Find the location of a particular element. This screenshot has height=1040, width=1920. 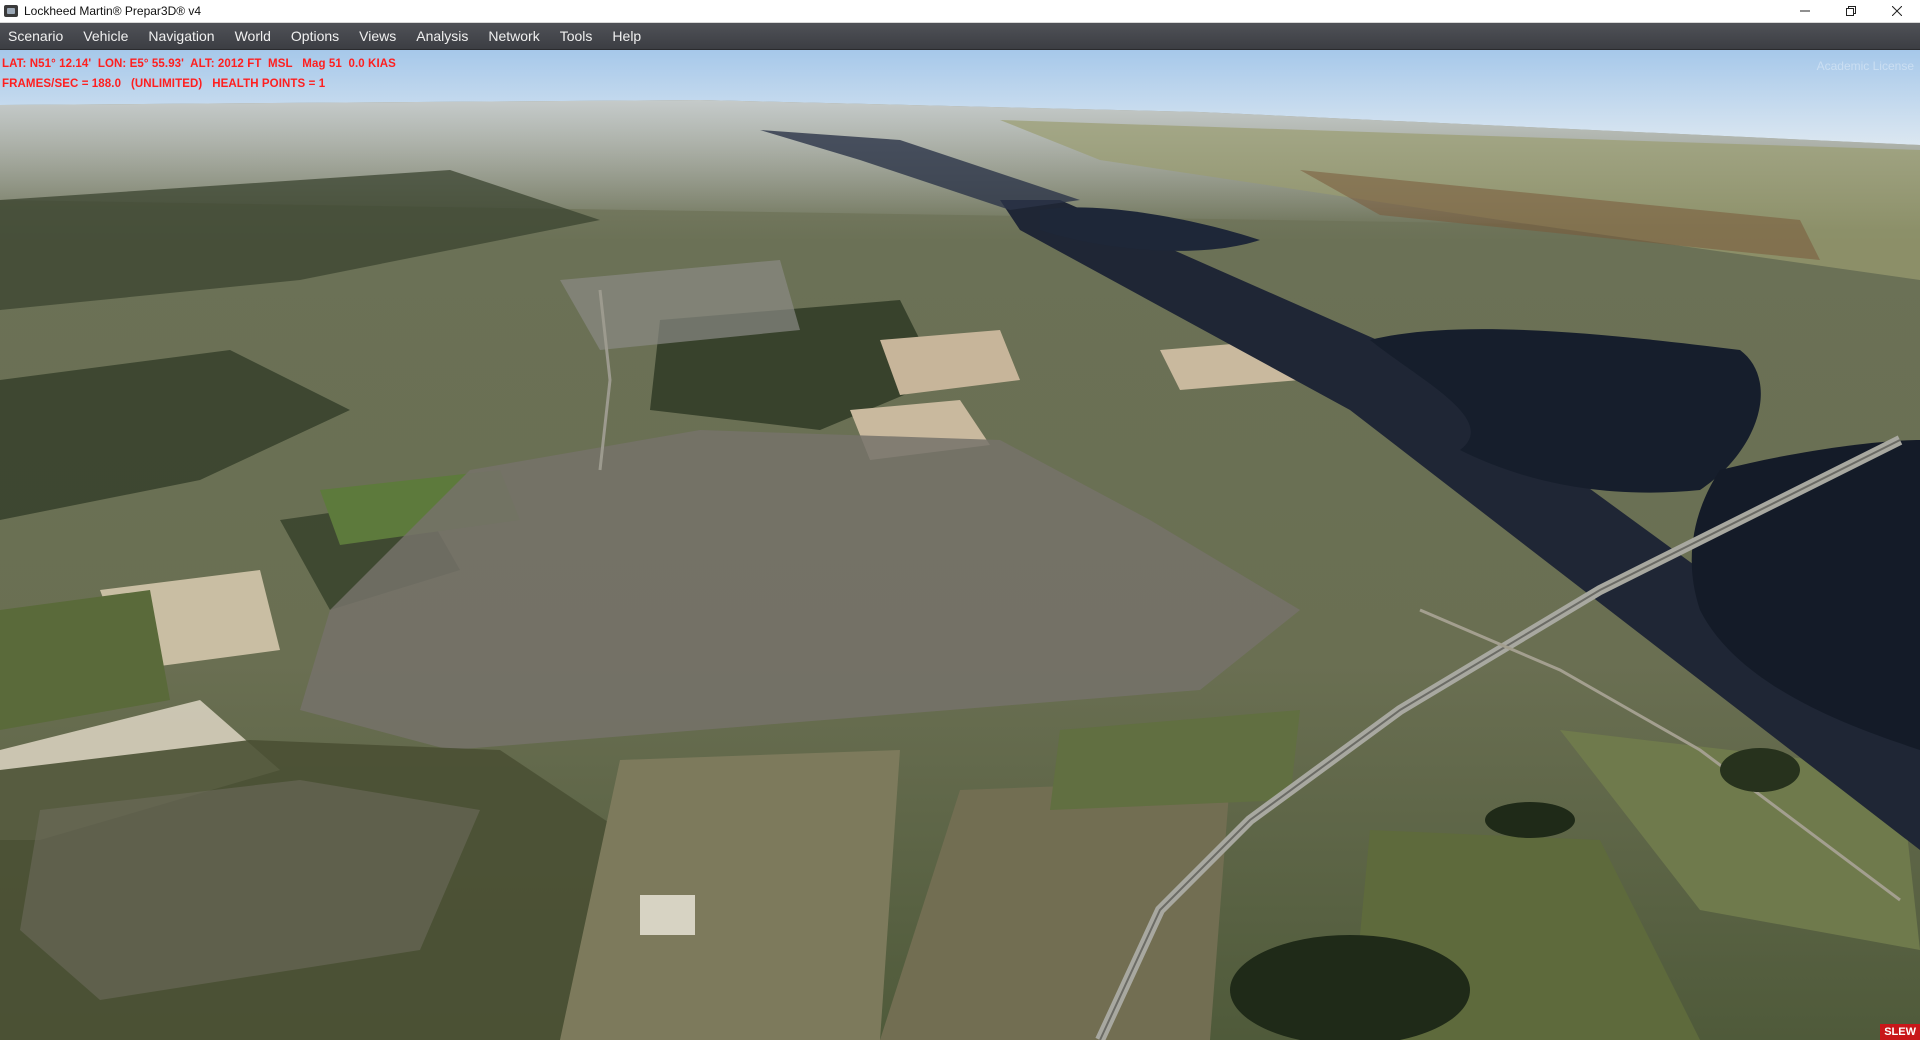

app-icon is located at coordinates (11, 11).